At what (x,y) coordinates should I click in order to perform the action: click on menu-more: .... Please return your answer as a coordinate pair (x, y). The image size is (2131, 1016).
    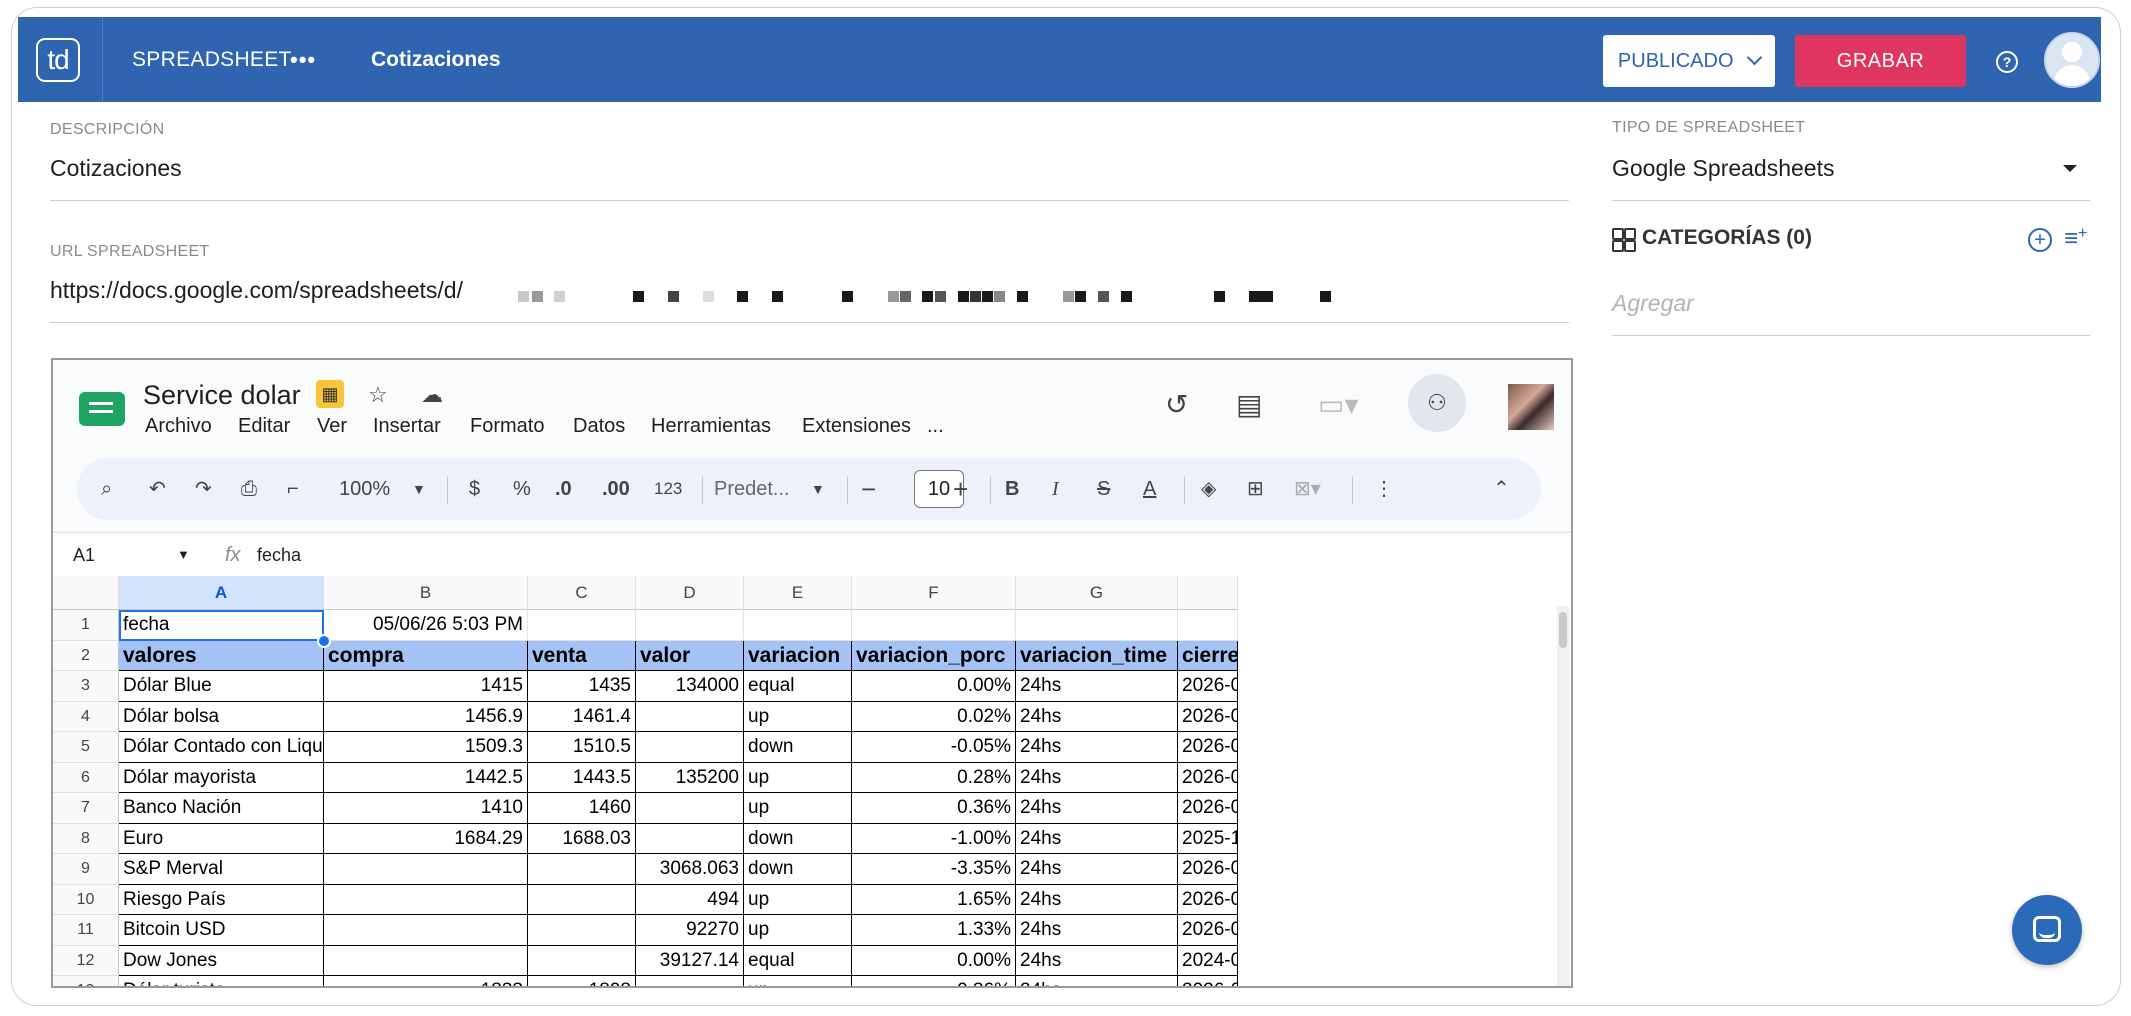
    Looking at the image, I should click on (935, 426).